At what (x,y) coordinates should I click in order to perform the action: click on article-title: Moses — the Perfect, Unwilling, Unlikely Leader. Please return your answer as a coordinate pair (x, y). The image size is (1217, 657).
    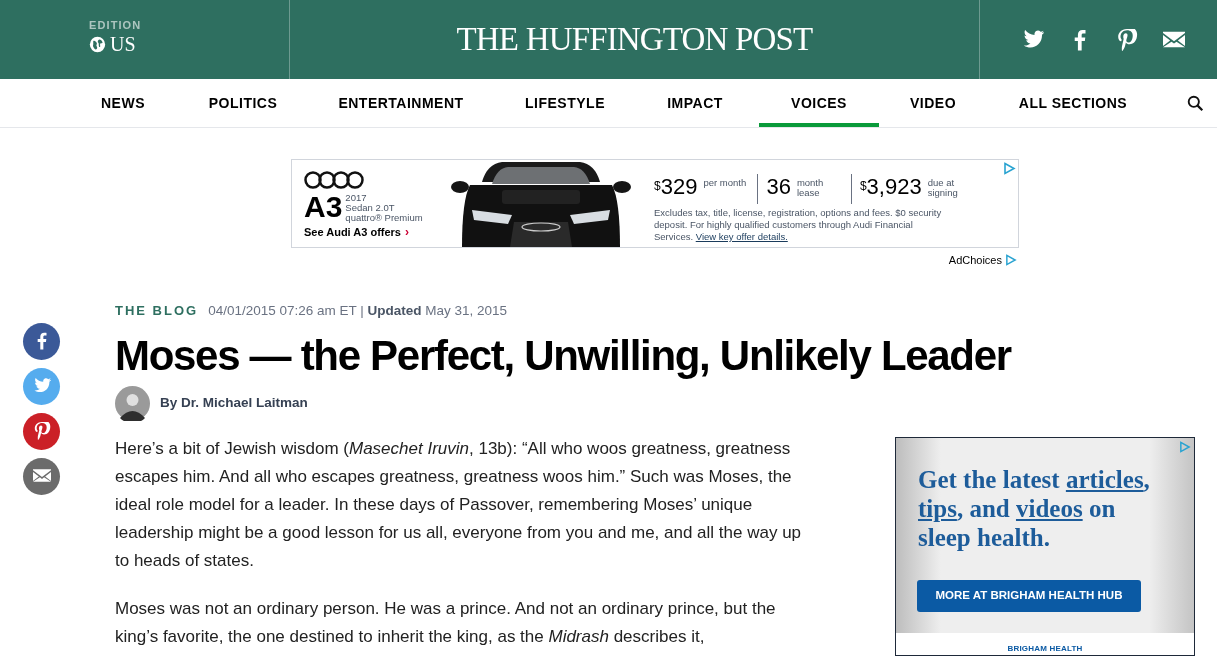
    Looking at the image, I should click on (564, 355).